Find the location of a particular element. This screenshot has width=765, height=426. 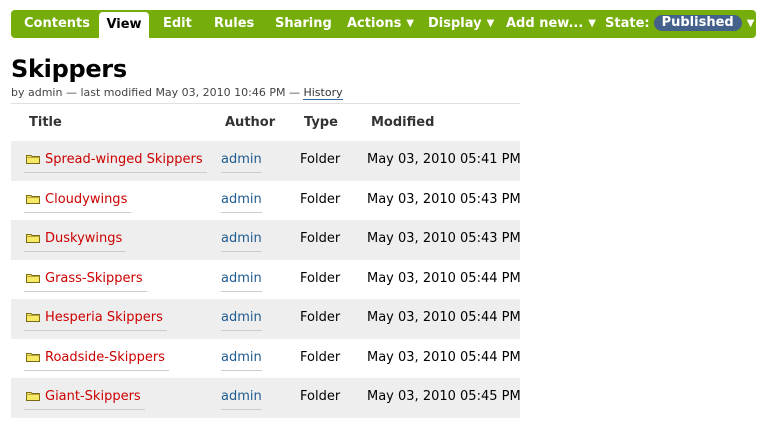

column-header-author: Author is located at coordinates (250, 122).